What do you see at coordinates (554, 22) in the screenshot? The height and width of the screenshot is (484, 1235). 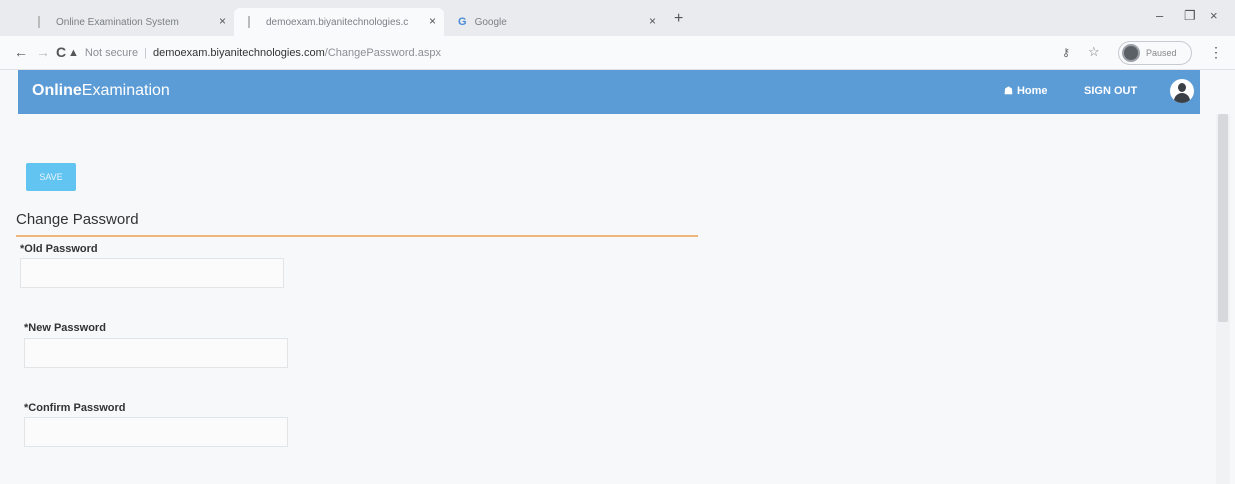 I see `browser-tab-google: G Google ×` at bounding box center [554, 22].